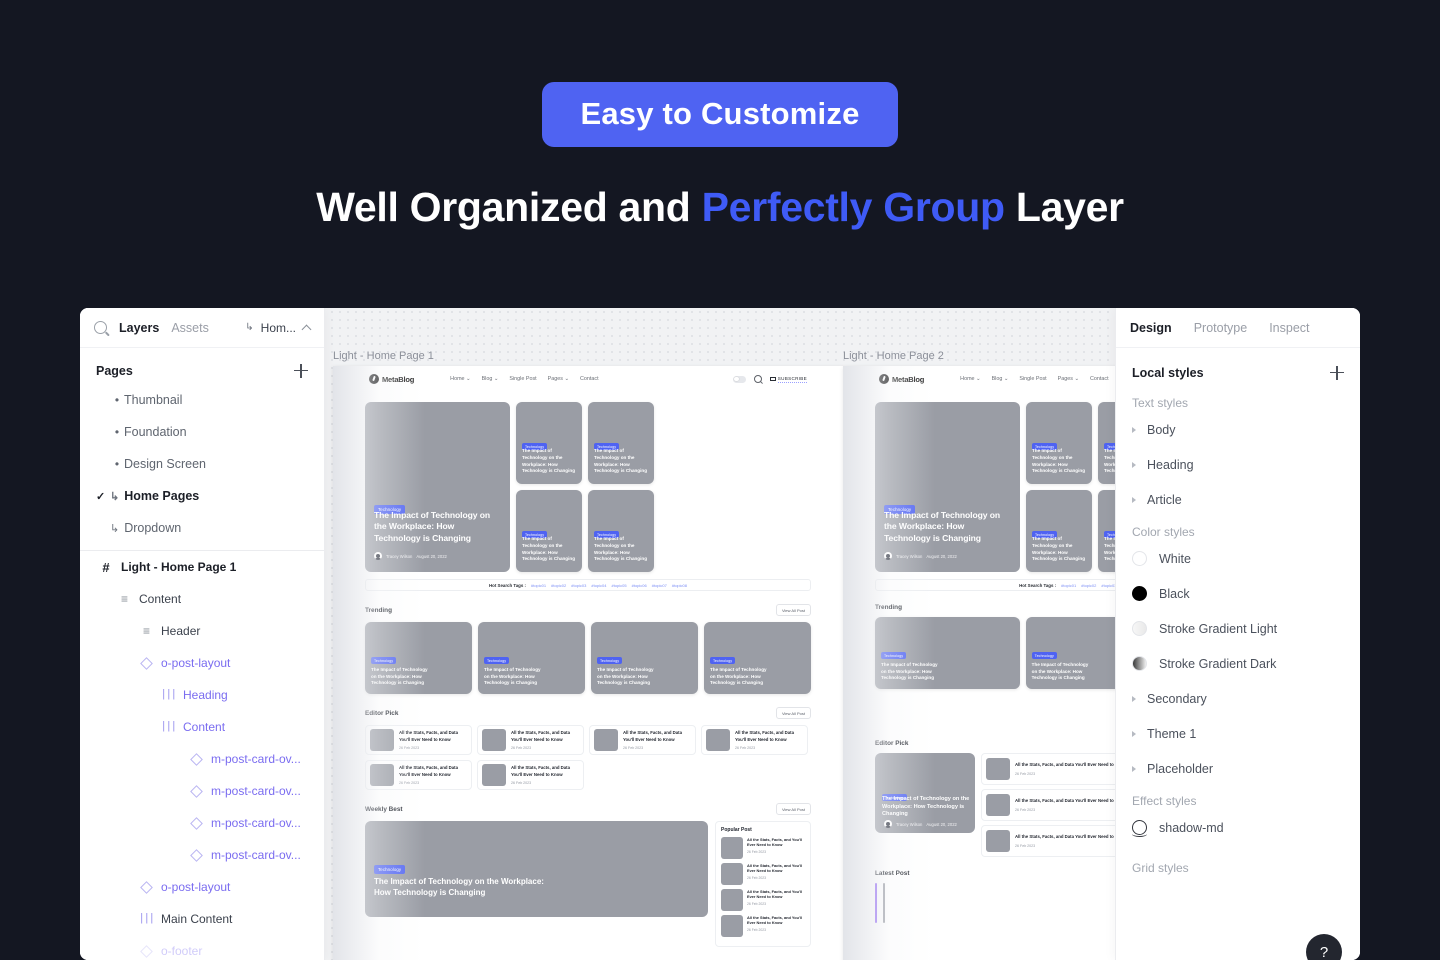 The width and height of the screenshot is (1440, 960). Describe the element at coordinates (1238, 768) in the screenshot. I see `style-row-placeholder: Placeholder` at that location.